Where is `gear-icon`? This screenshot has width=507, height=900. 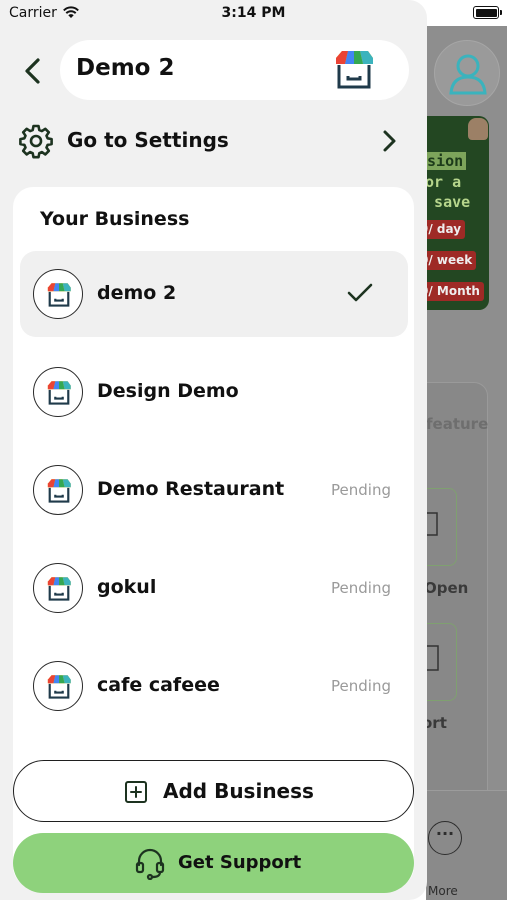 gear-icon is located at coordinates (36, 143).